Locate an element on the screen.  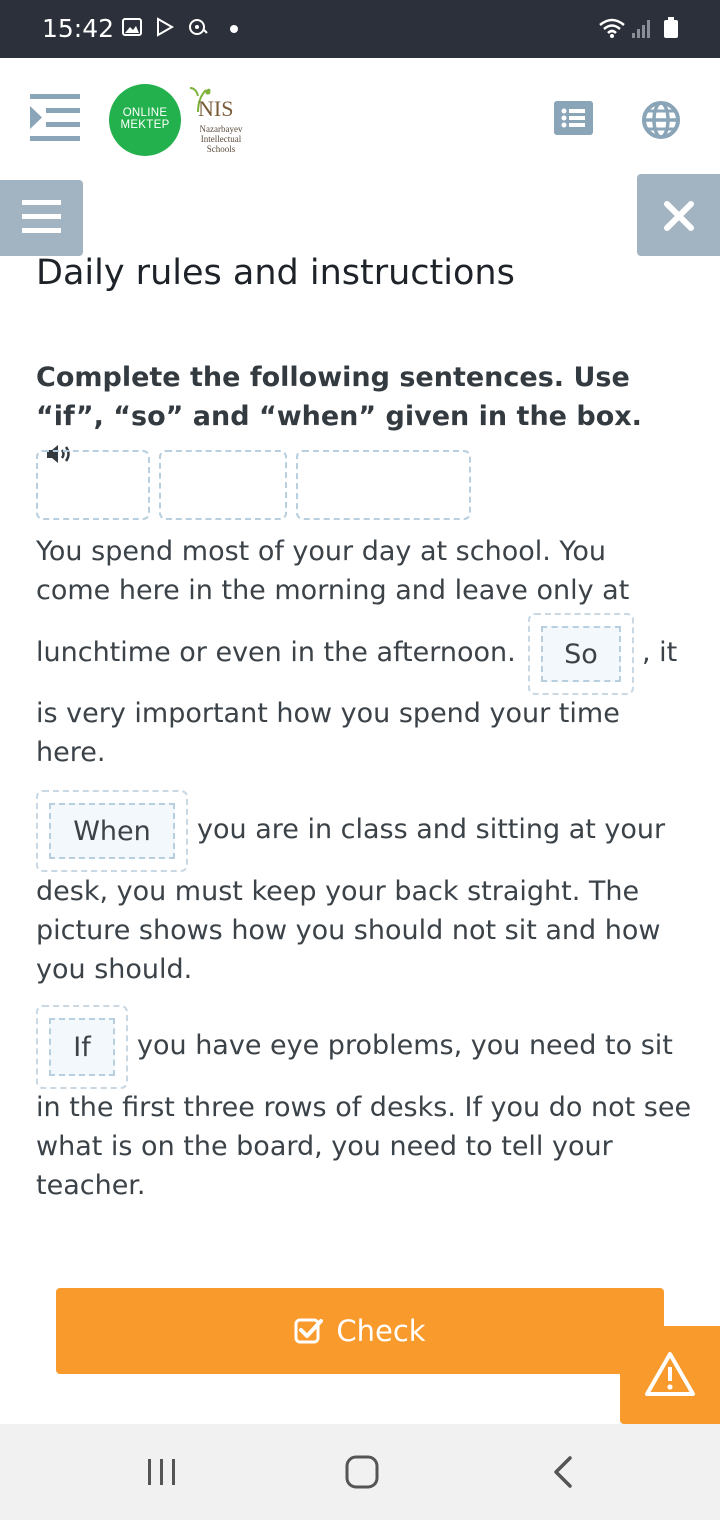
logo-line-online: ONLINE is located at coordinates (145, 113).